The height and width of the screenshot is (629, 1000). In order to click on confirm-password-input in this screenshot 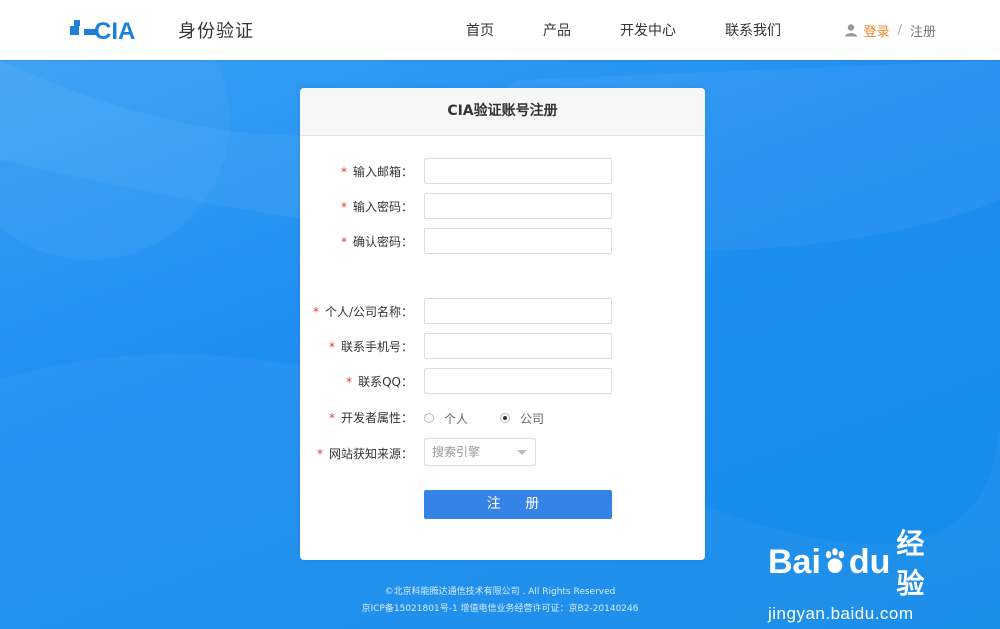, I will do `click(518, 241)`.